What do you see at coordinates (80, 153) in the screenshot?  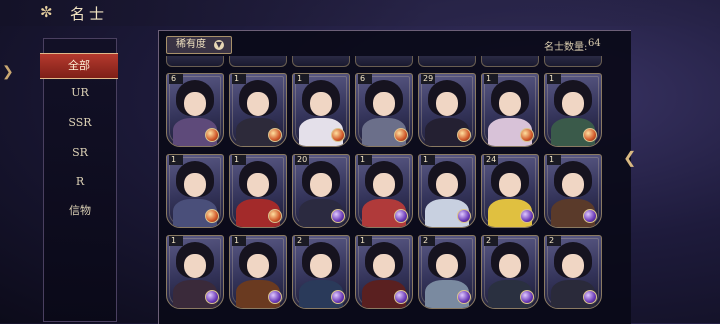 I see `menu-item-sr: SR` at bounding box center [80, 153].